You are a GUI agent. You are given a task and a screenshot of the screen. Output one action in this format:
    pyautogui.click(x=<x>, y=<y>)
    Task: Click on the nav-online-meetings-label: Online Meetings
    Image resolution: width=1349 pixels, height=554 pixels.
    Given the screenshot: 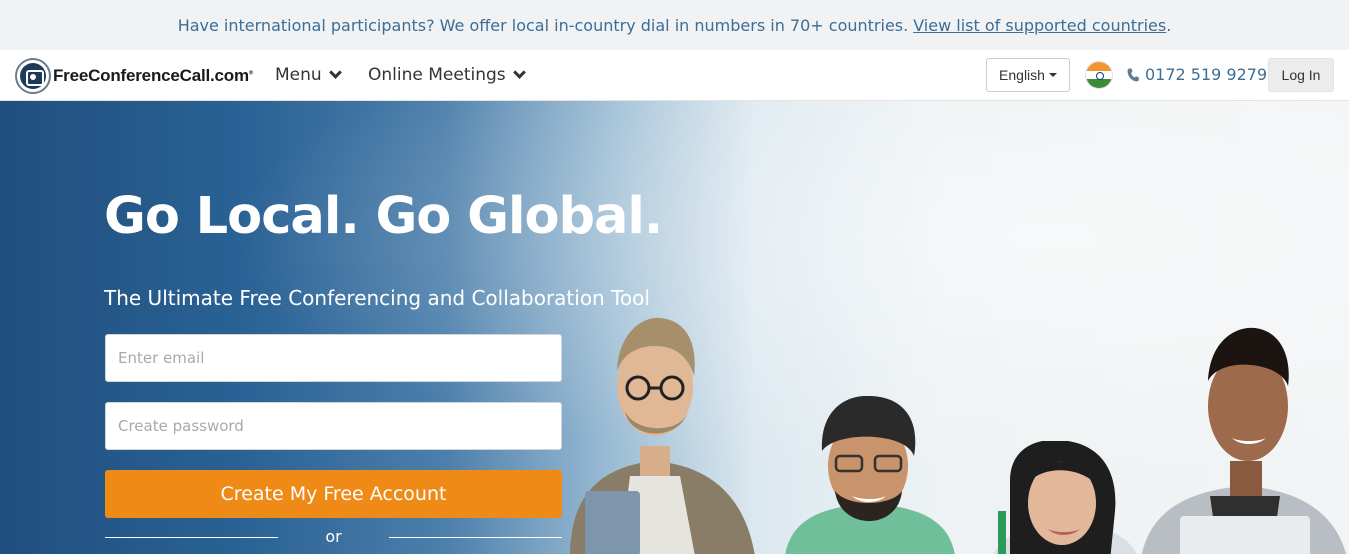 What is the action you would take?
    pyautogui.click(x=437, y=75)
    